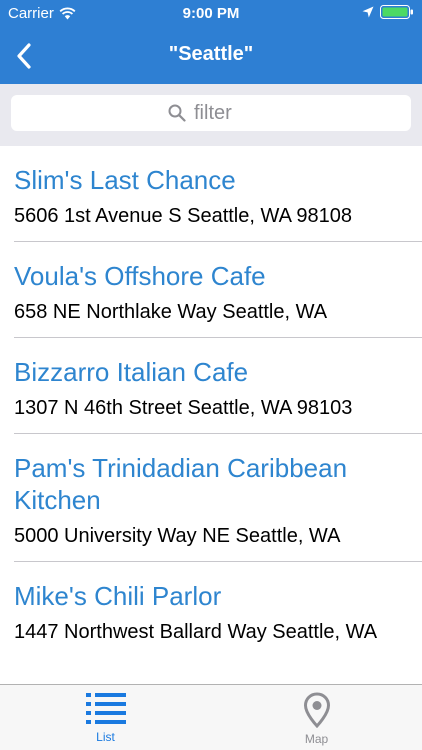 The height and width of the screenshot is (750, 422). I want to click on status-right, so click(388, 12).